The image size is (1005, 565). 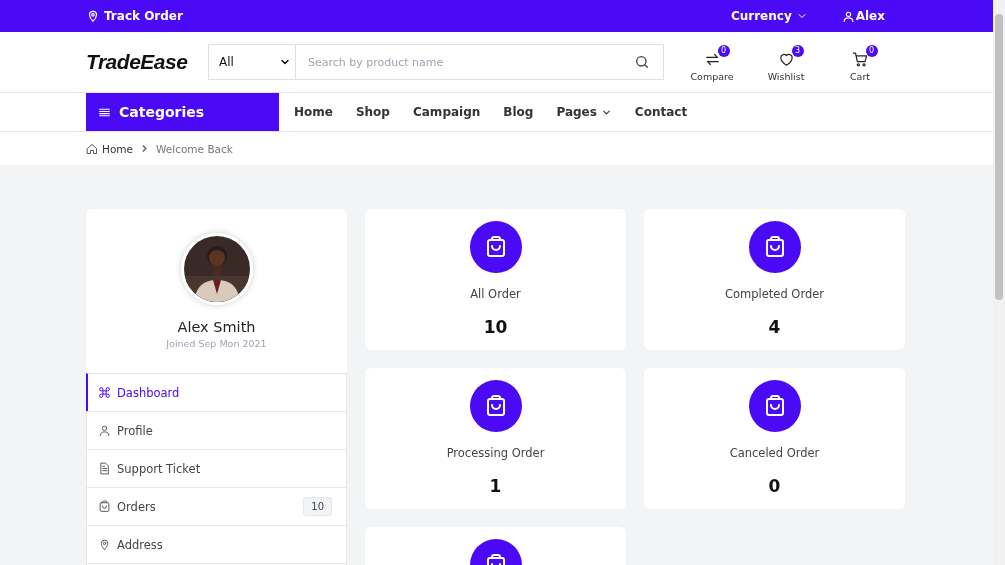 What do you see at coordinates (495, 327) in the screenshot?
I see `stat-value: 10` at bounding box center [495, 327].